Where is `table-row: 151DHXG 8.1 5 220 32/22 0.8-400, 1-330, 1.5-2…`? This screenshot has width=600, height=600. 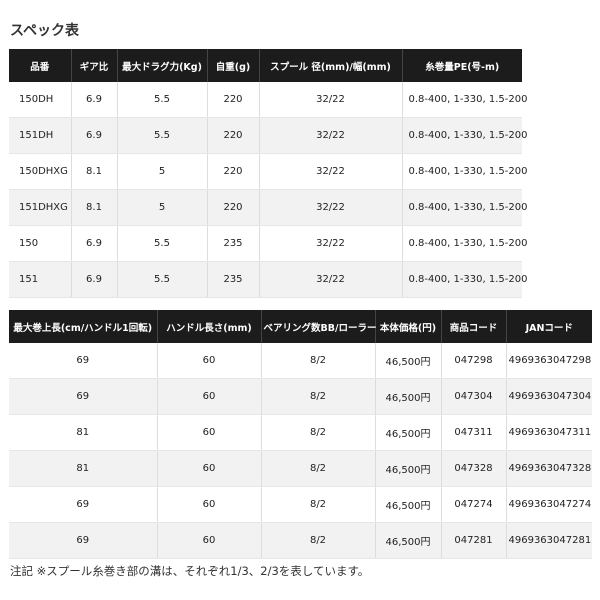
table-row: 151DHXG 8.1 5 220 32/22 0.8-400, 1-330, 1.5-2… is located at coordinates (268, 207).